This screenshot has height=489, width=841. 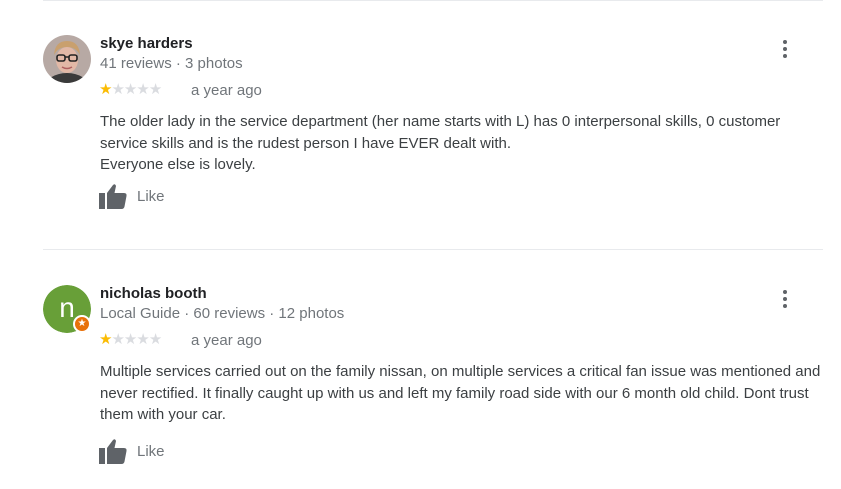 I want to click on reviewer-meta: 41 reviews · 3 photos, so click(x=171, y=63).